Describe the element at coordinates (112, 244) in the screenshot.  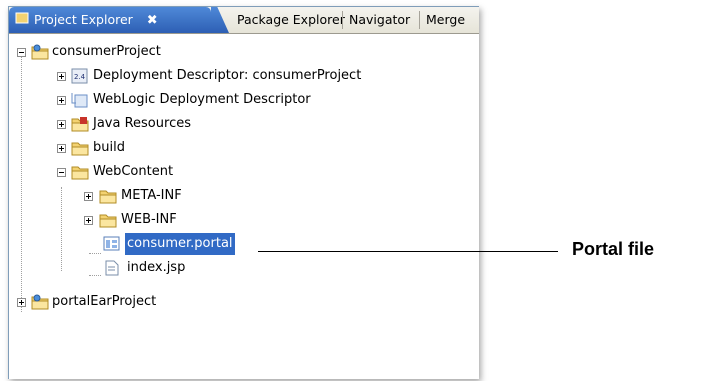
I see `portal-file-icon` at that location.